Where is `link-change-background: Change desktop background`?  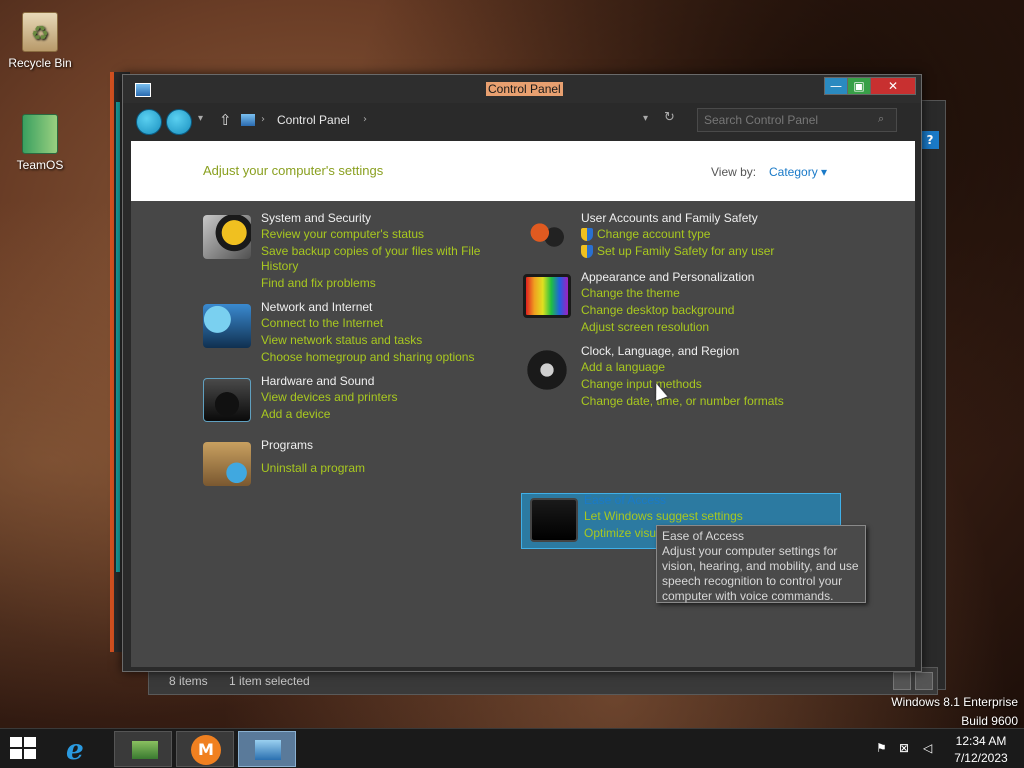
link-change-background: Change desktop background is located at coordinates (657, 310).